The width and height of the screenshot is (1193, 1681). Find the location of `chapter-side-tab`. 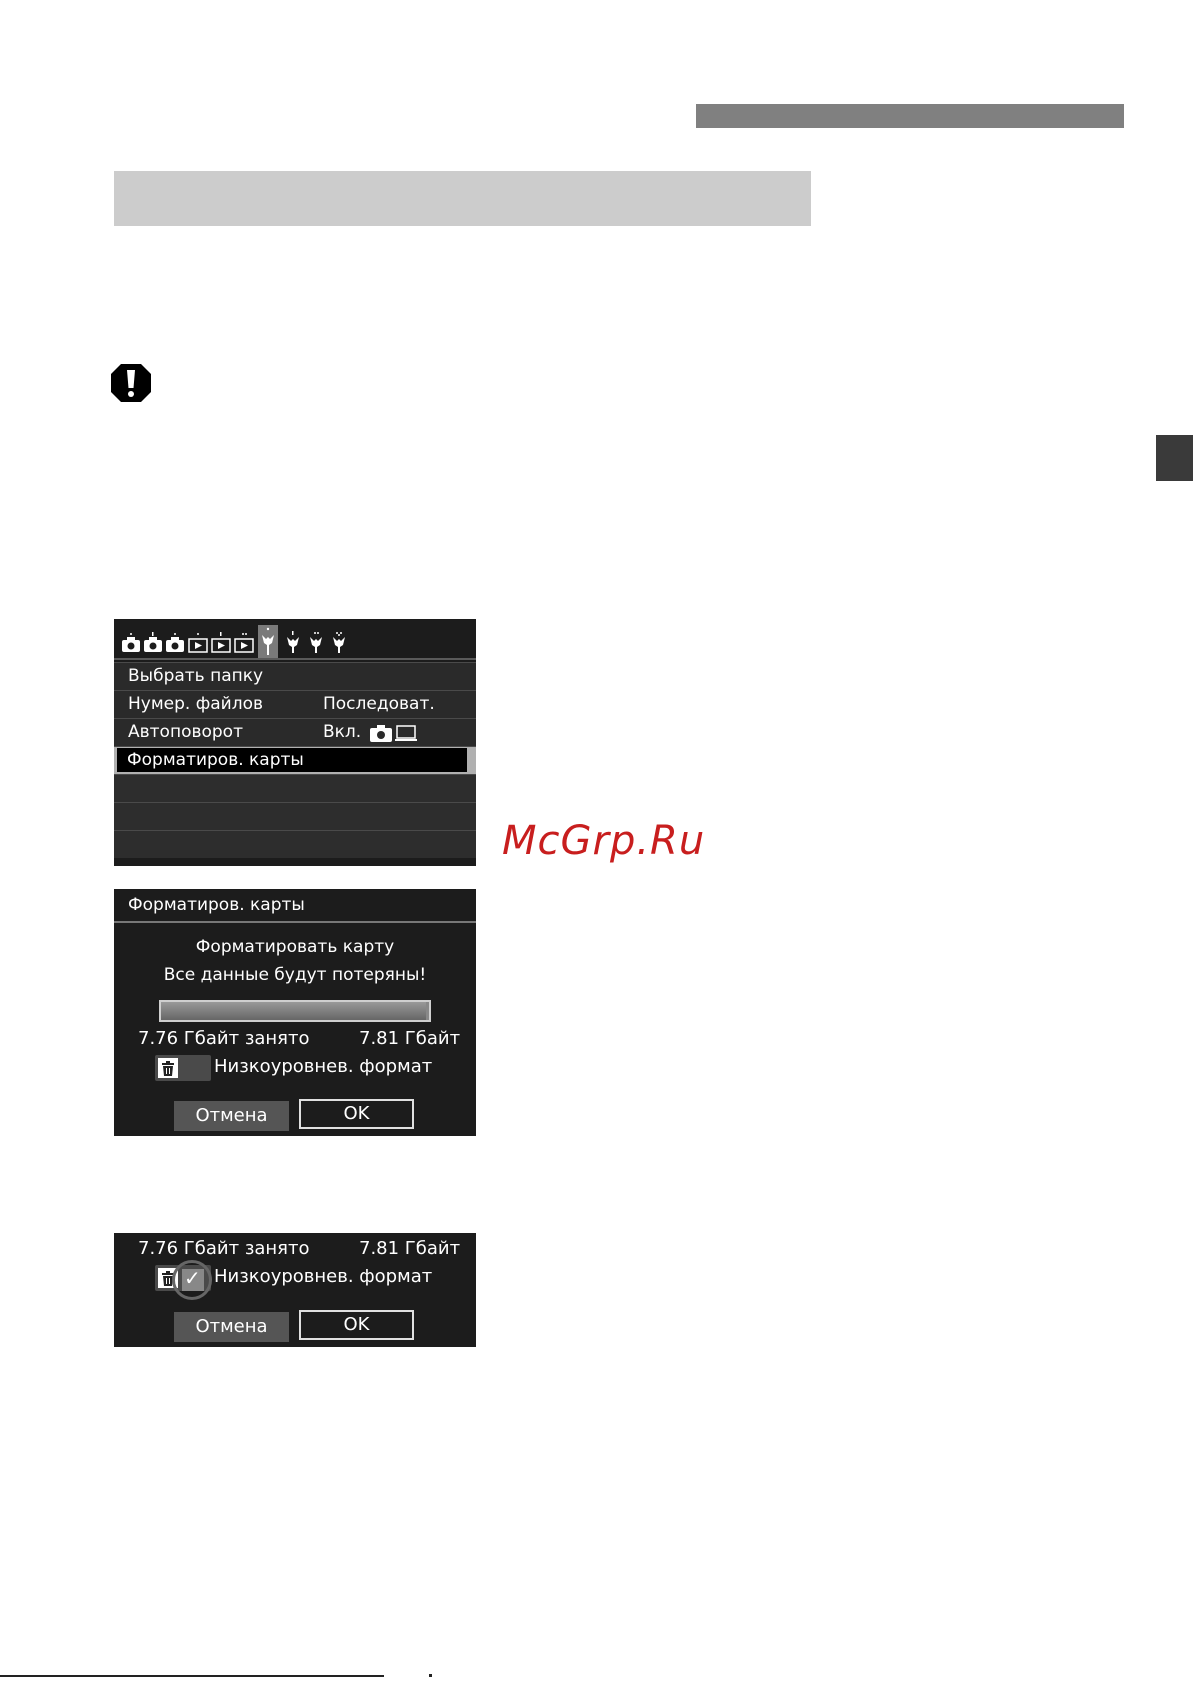

chapter-side-tab is located at coordinates (1174, 458).